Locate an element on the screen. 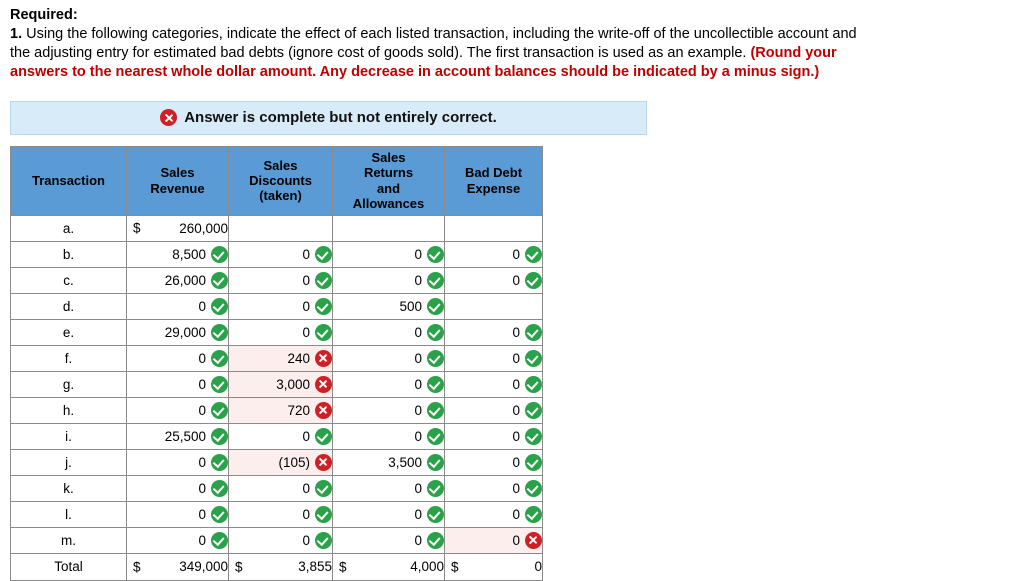 This screenshot has width=1024, height=581. cell-value: 8,500 is located at coordinates (189, 254).